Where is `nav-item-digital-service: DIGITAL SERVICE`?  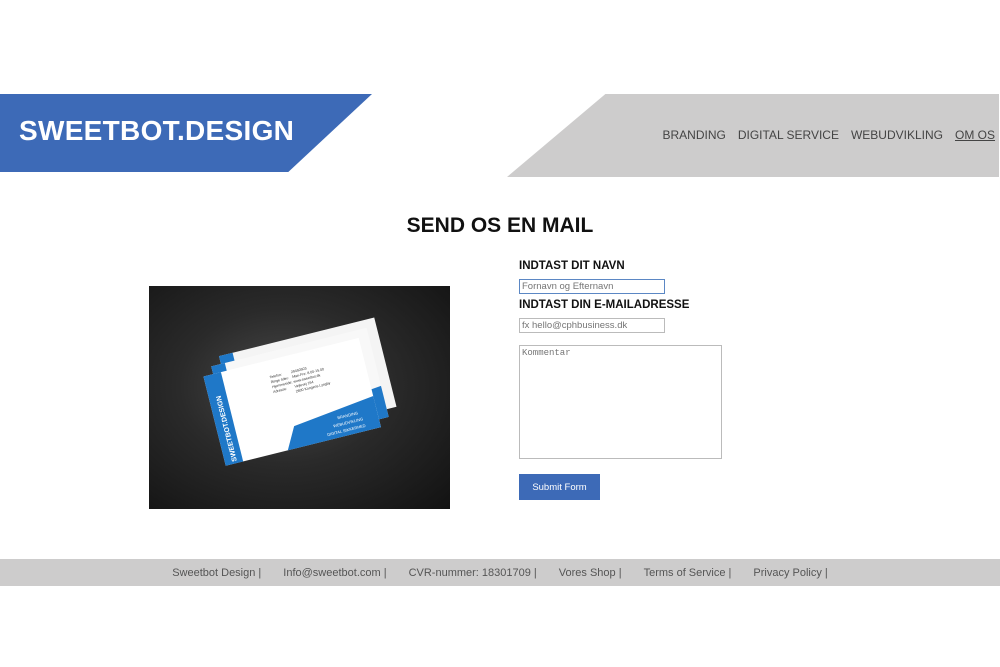
nav-item-digital-service: DIGITAL SERVICE is located at coordinates (788, 135).